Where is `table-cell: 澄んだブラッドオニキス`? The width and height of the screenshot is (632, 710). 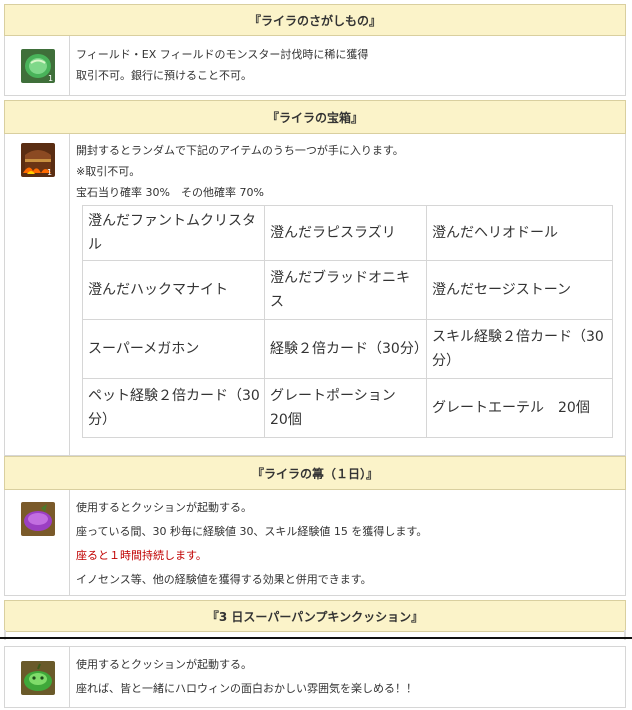
table-cell: 澄んだブラッドオニキス is located at coordinates (345, 290).